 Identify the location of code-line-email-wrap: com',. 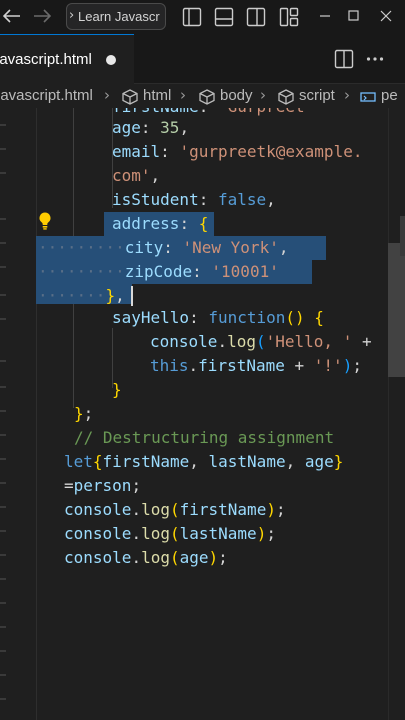
(136, 175).